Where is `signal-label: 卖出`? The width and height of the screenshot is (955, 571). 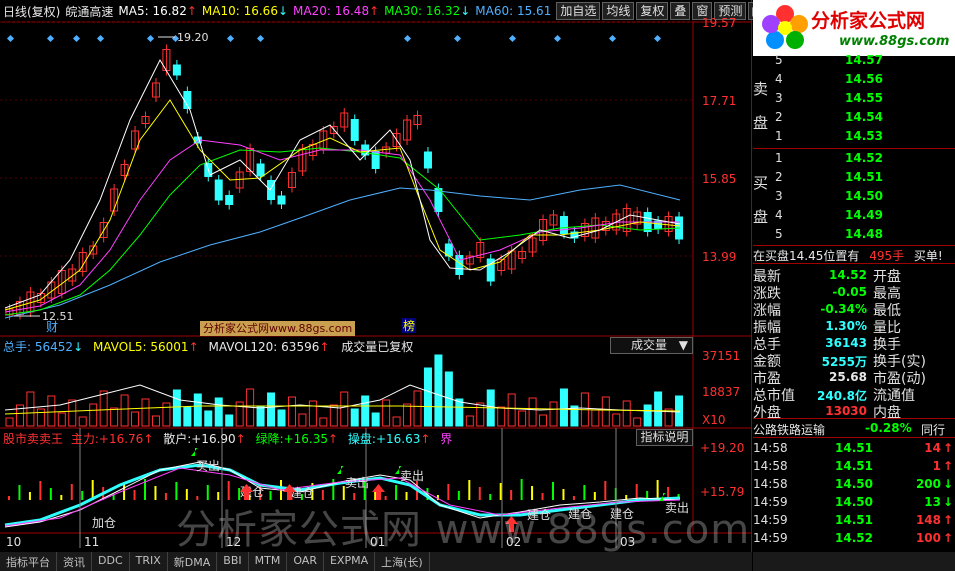
signal-label: 卖出 is located at coordinates (412, 476).